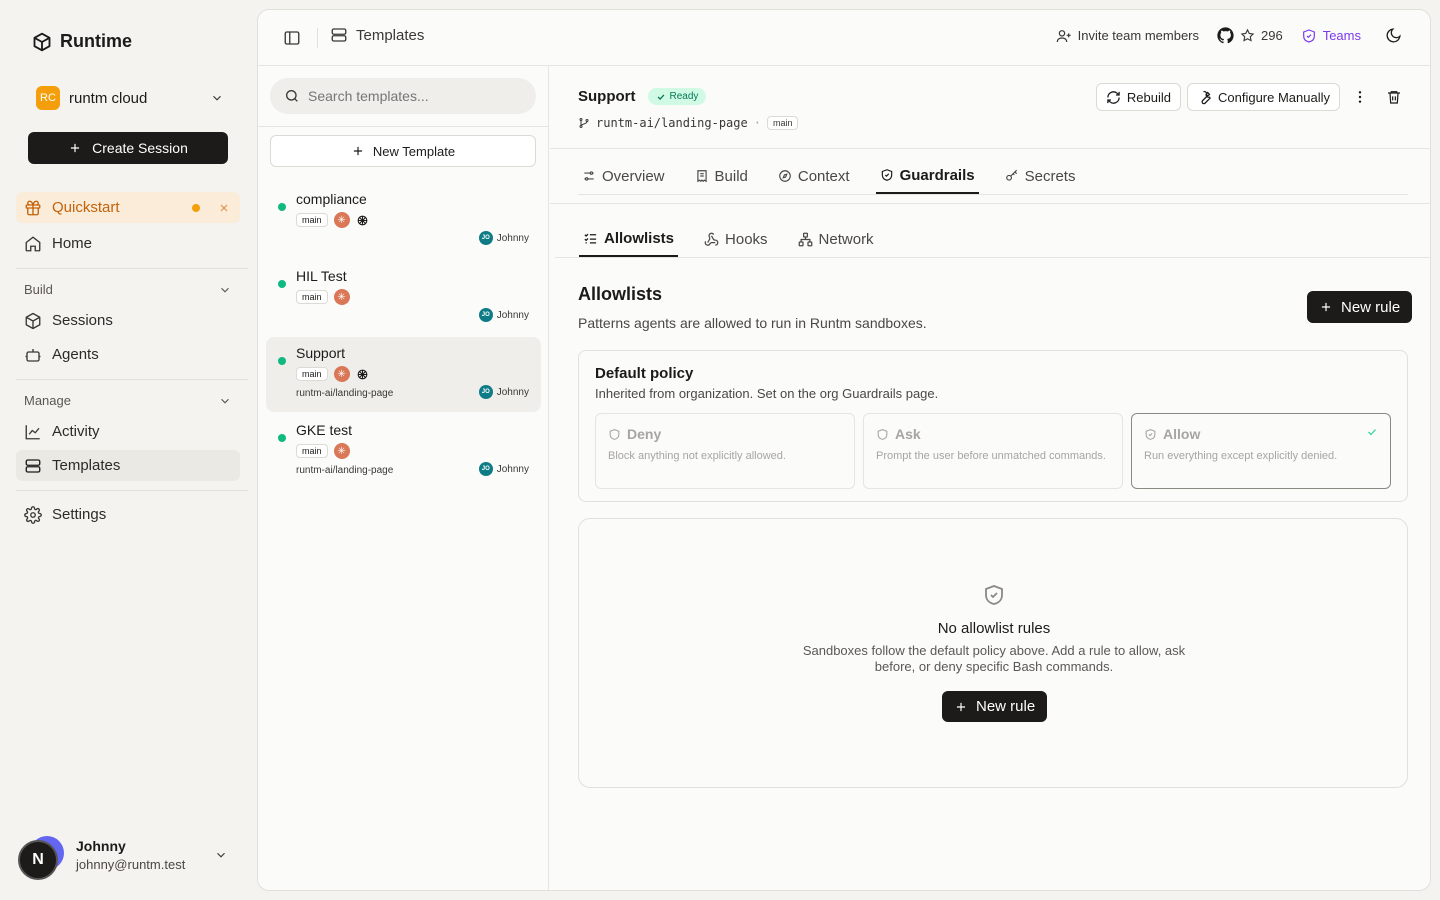 This screenshot has height=900, width=1440. Describe the element at coordinates (994, 628) in the screenshot. I see `empty-title: No allowlist rules` at that location.